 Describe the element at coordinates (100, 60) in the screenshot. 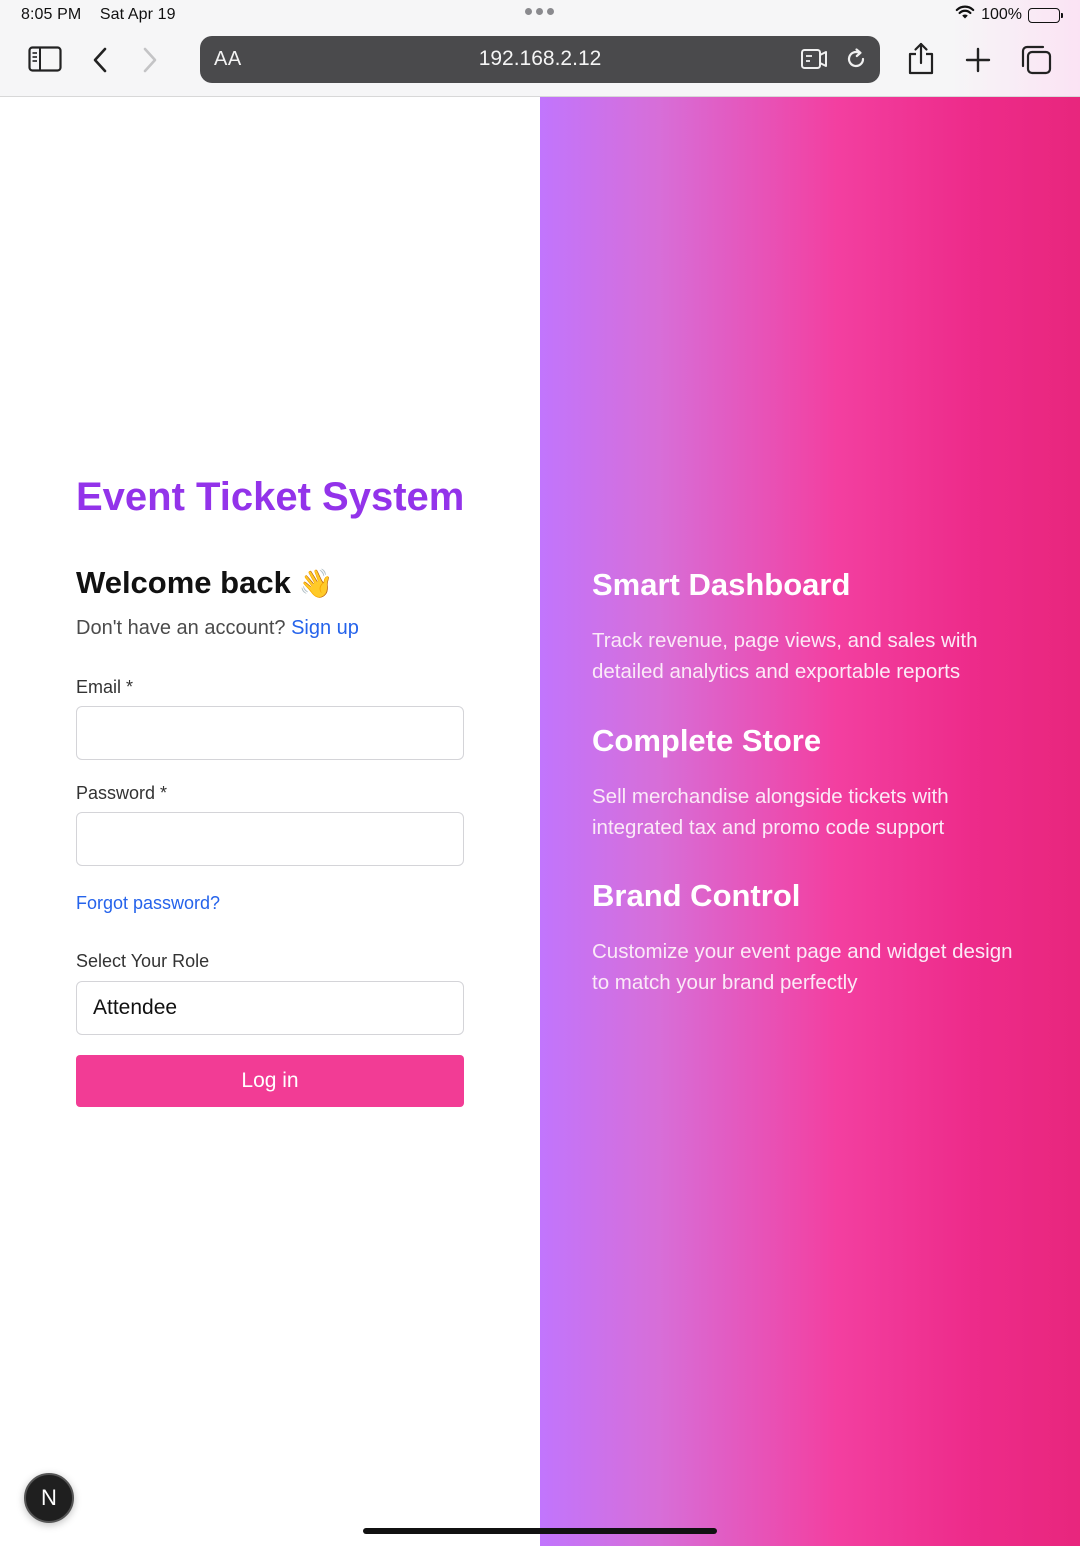

I see `back-icon` at that location.